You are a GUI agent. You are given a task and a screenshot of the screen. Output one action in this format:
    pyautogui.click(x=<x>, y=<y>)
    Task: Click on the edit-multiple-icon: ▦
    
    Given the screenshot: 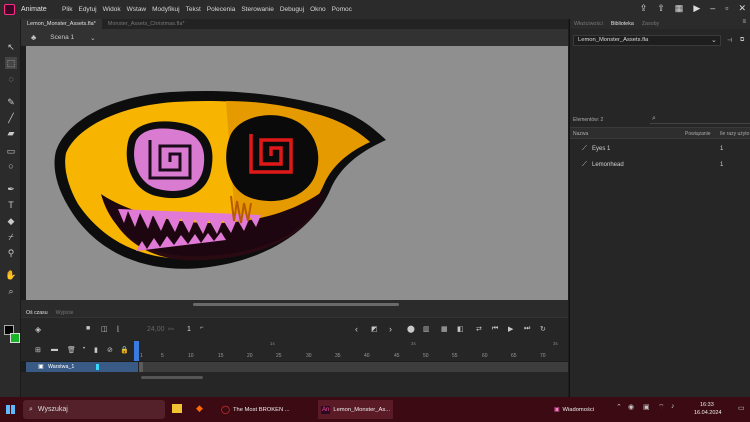 What is the action you would take?
    pyautogui.click(x=444, y=329)
    